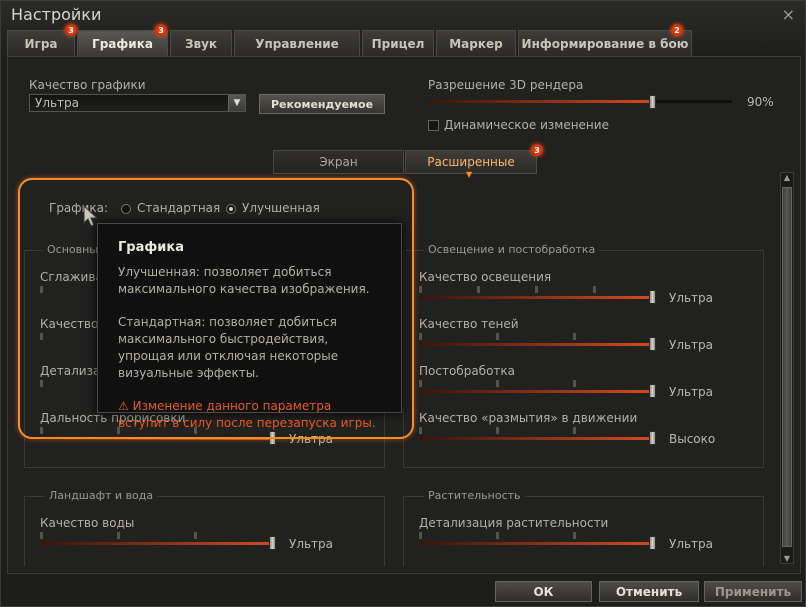  What do you see at coordinates (543, 591) in the screenshot?
I see `ok-button: ОК` at bounding box center [543, 591].